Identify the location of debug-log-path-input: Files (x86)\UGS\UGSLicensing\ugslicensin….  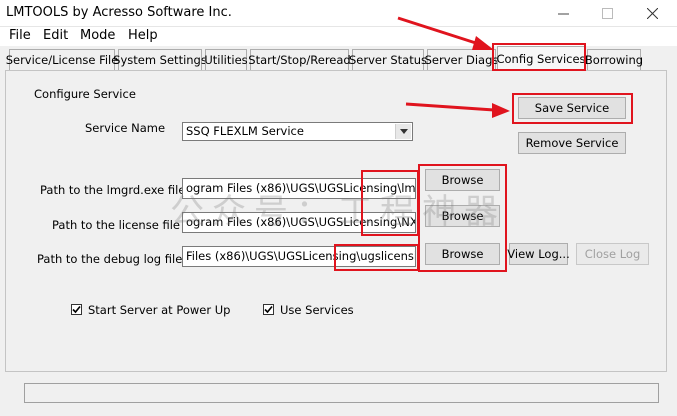
(299, 256).